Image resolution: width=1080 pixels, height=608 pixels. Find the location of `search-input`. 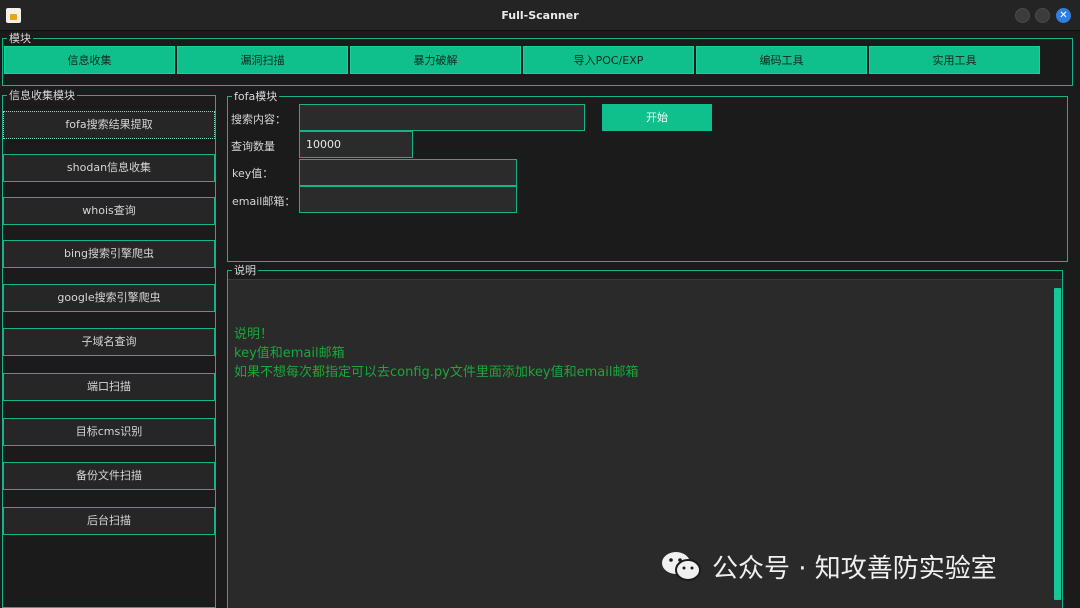

search-input is located at coordinates (442, 117).